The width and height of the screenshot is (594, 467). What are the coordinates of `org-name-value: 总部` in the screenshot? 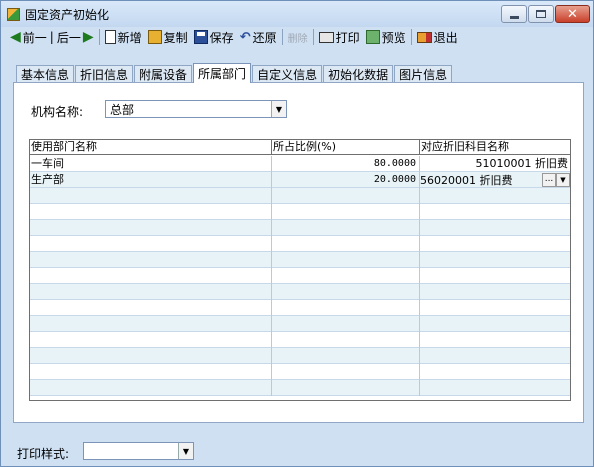 It's located at (122, 109).